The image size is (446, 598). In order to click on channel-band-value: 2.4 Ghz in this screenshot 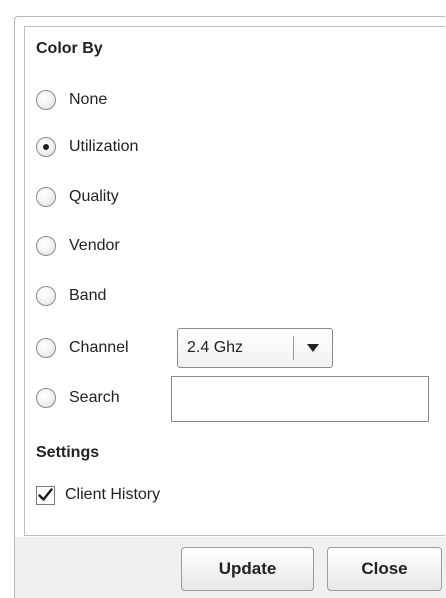, I will do `click(215, 347)`.